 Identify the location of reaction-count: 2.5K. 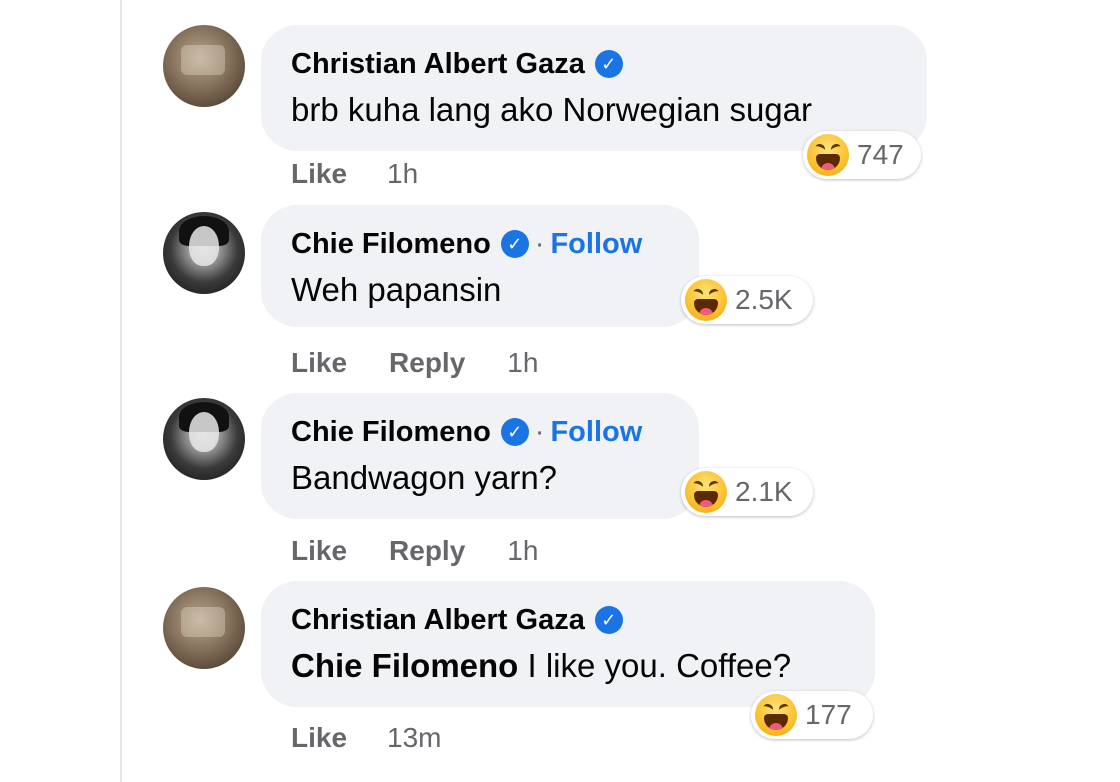
(747, 300).